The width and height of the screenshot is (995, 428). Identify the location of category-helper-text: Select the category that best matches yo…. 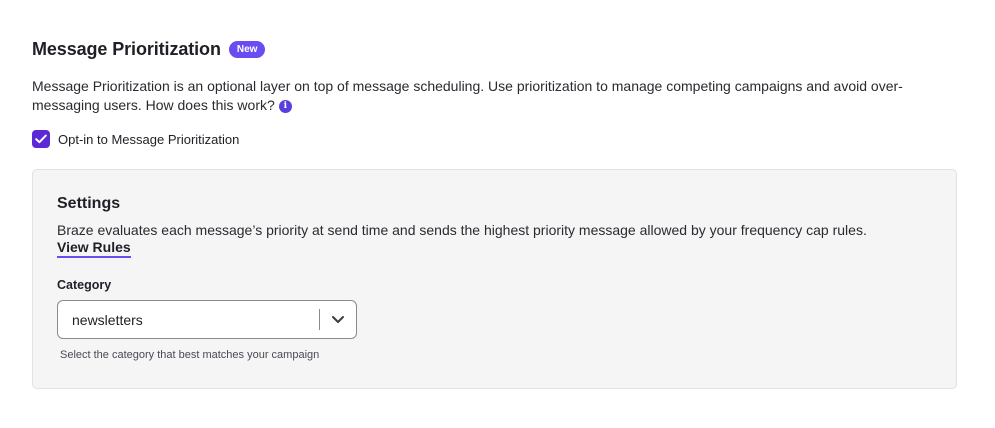
(190, 355).